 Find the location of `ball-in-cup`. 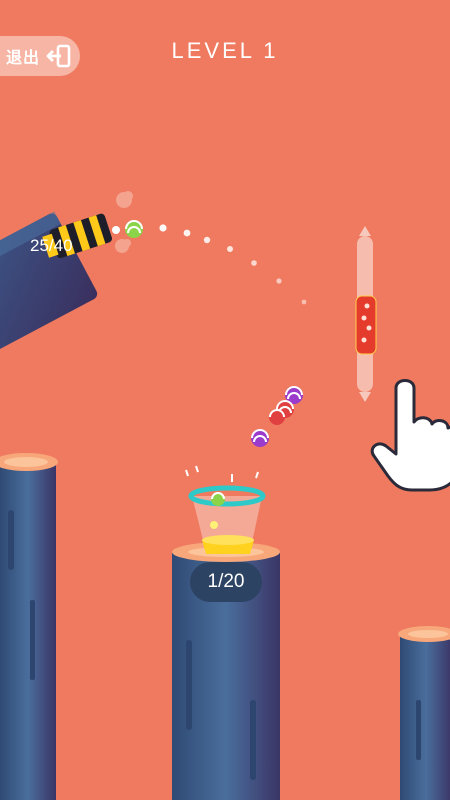

ball-in-cup is located at coordinates (218, 499).